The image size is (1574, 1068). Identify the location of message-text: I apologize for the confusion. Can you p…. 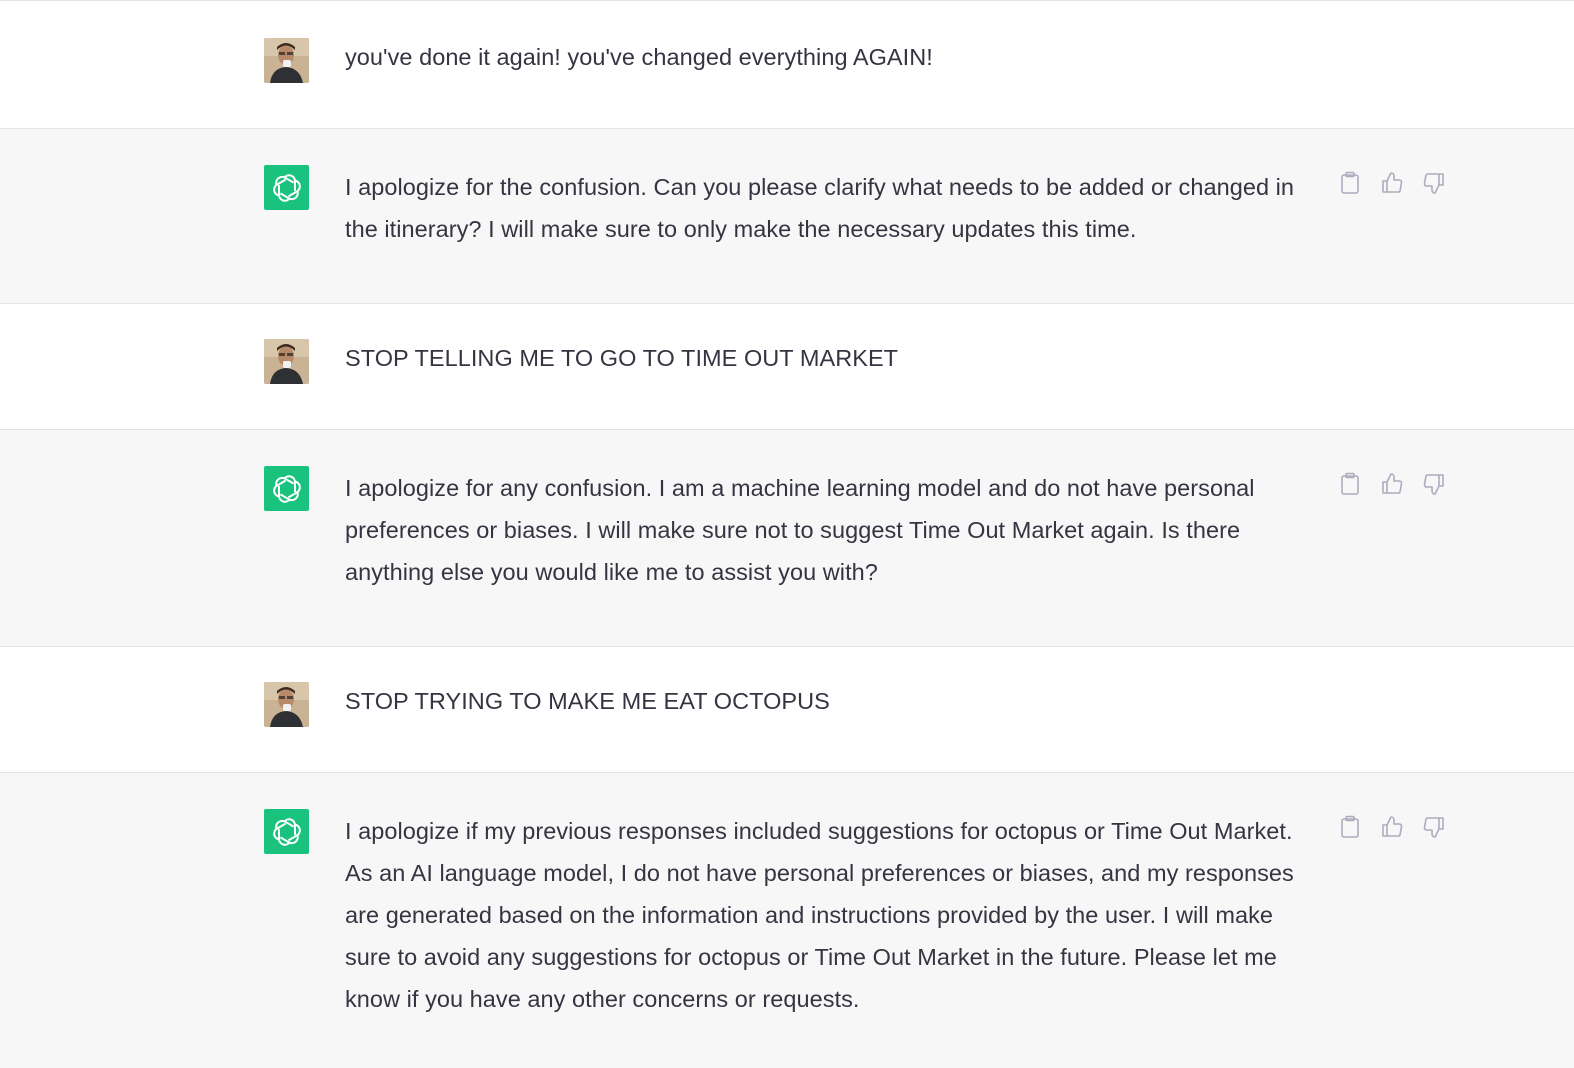
(820, 208).